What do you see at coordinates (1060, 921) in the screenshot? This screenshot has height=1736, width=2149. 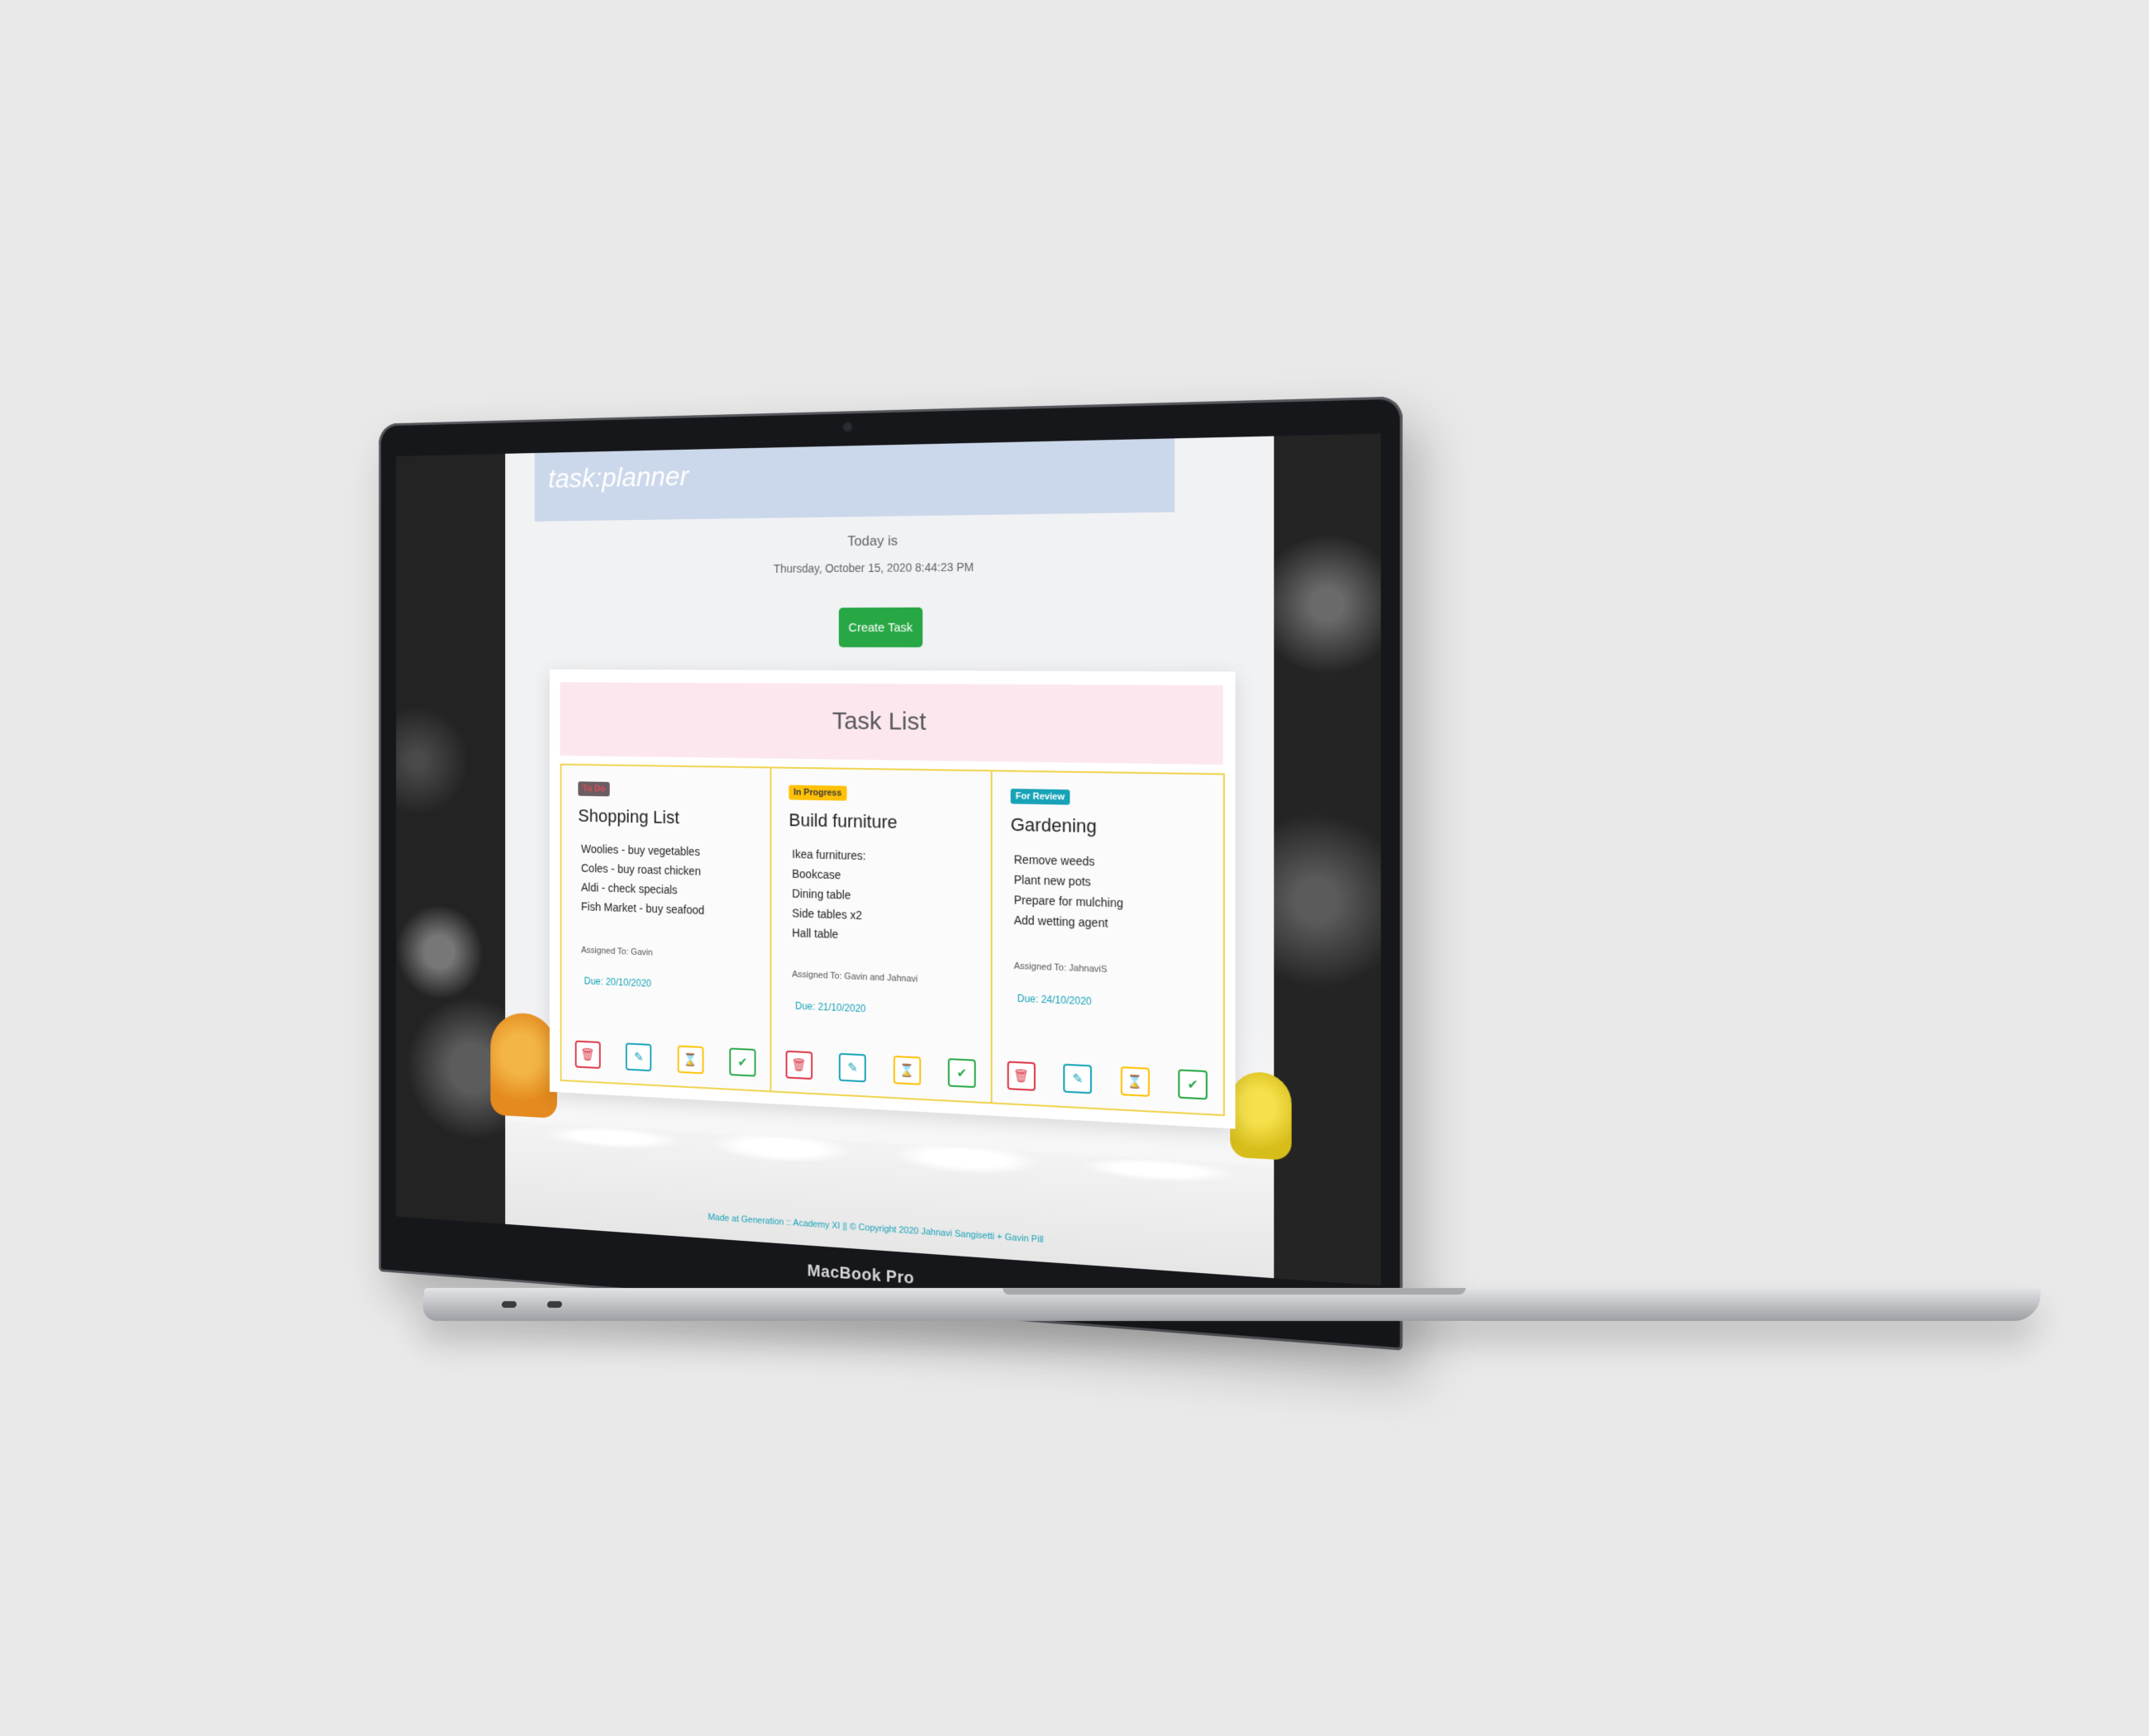 I see `task-item: Add wetting agent` at bounding box center [1060, 921].